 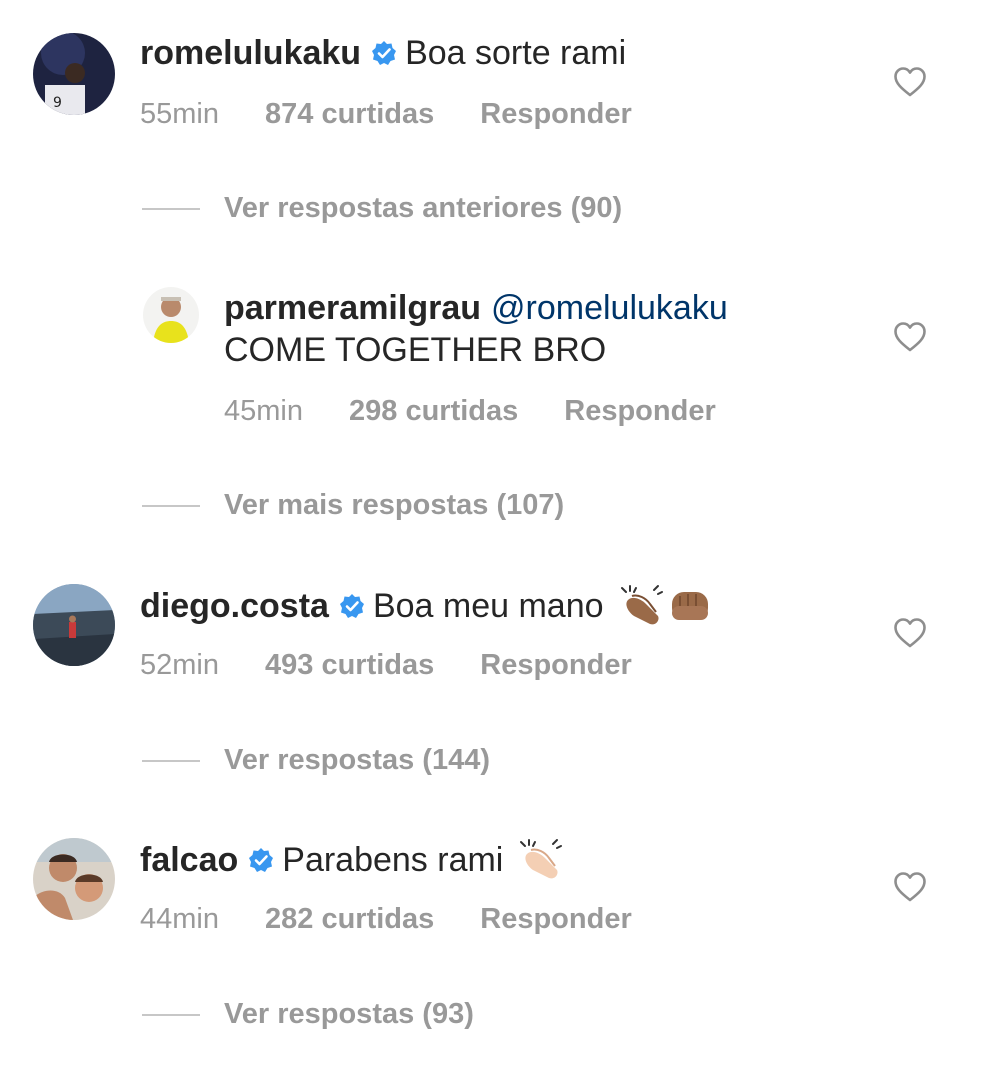 I want to click on svg-text: 9, so click(x=57, y=103).